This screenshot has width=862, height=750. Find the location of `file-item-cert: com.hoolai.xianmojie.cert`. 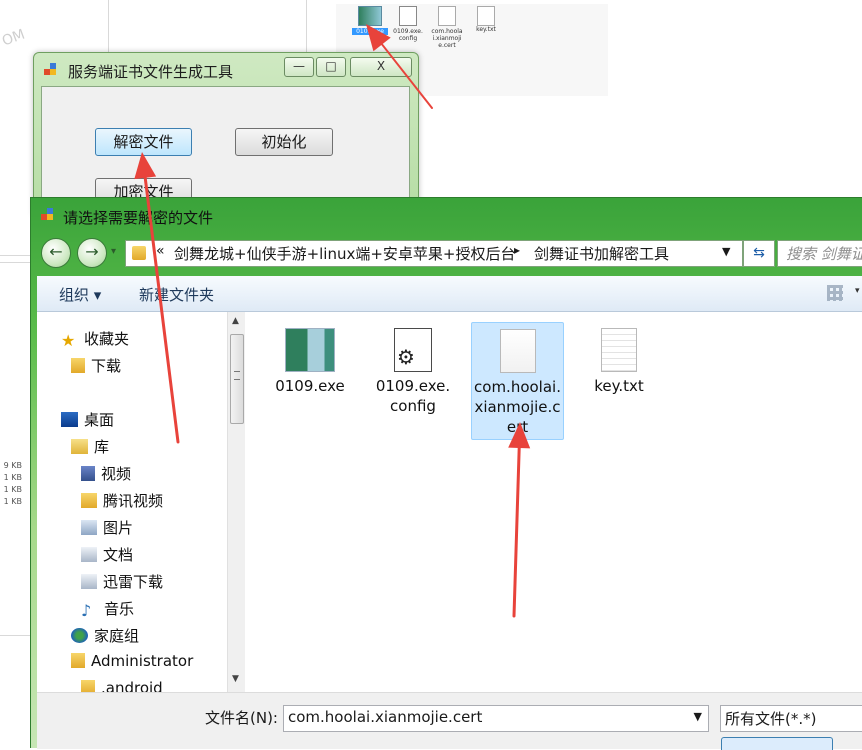

file-item-cert: com.hoolai.xianmojie.cert is located at coordinates (517, 381).